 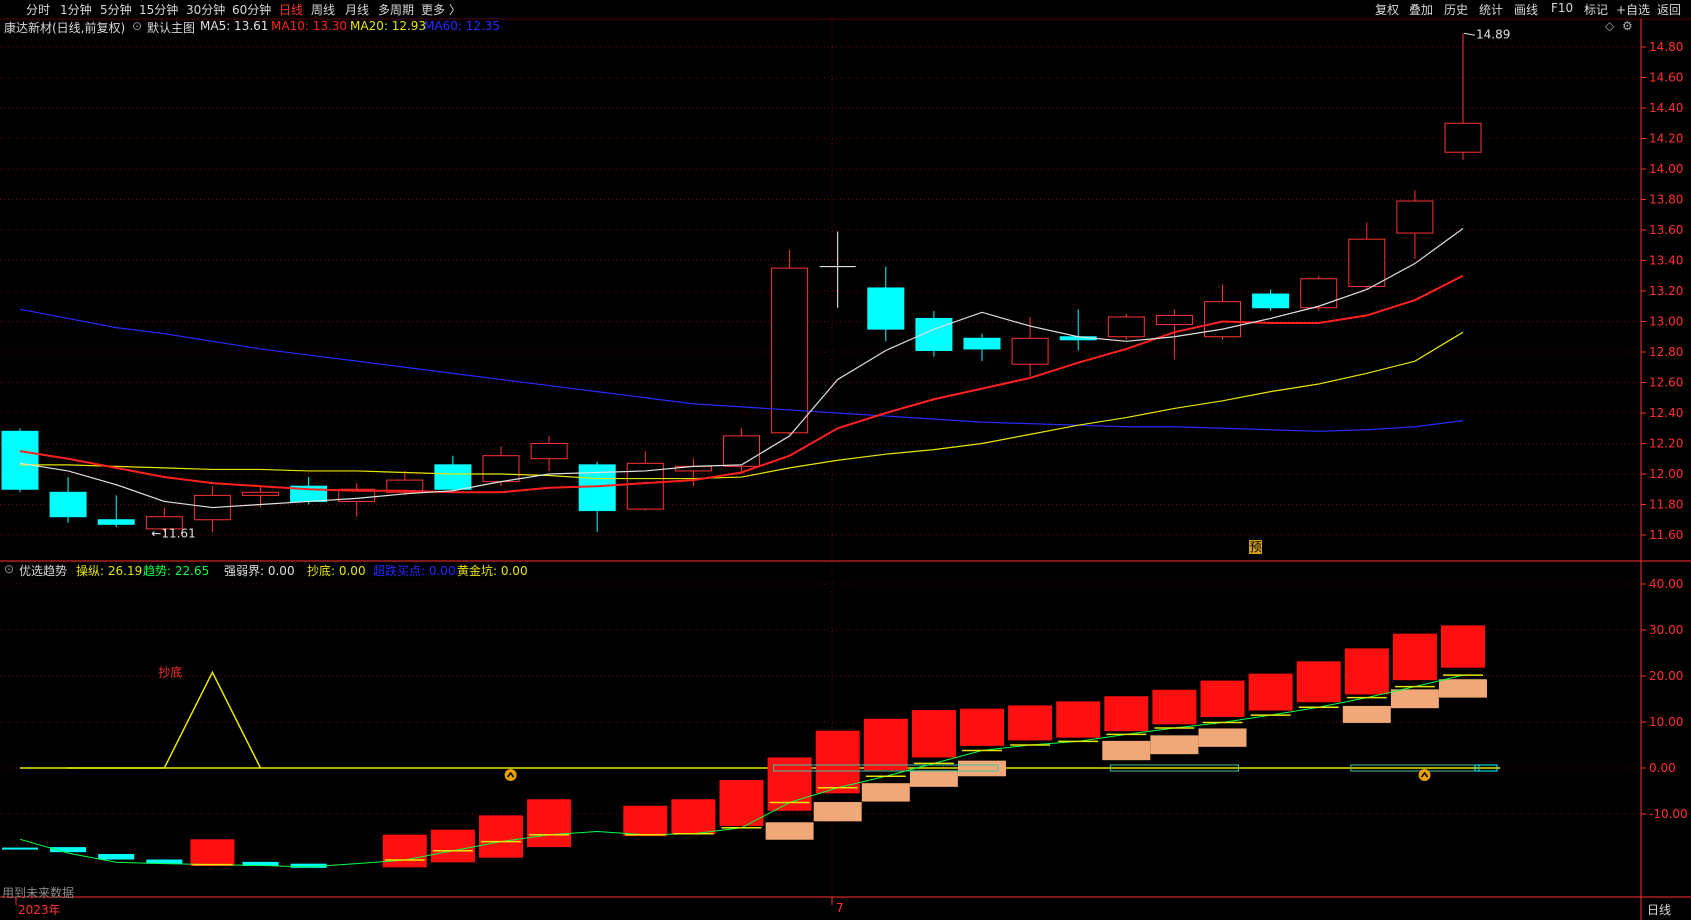 What do you see at coordinates (1666, 230) in the screenshot?
I see `y-tick-label: 13.60` at bounding box center [1666, 230].